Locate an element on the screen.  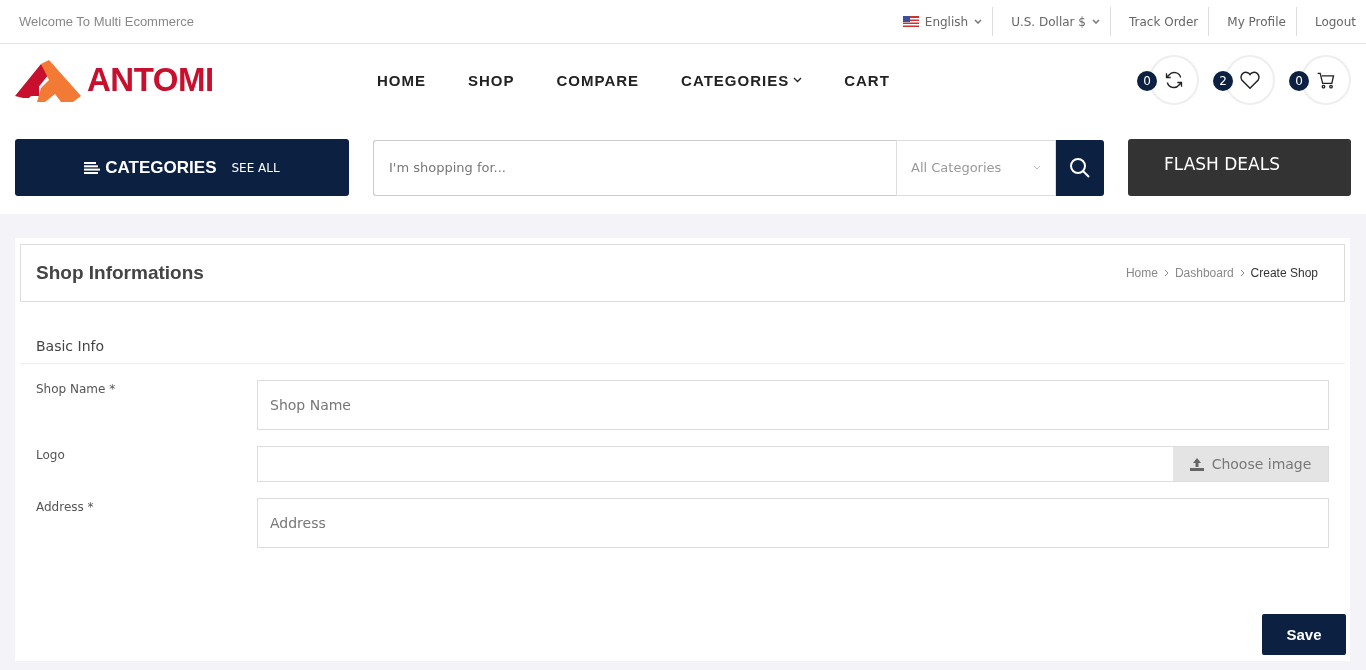
list-icon is located at coordinates (92, 167).